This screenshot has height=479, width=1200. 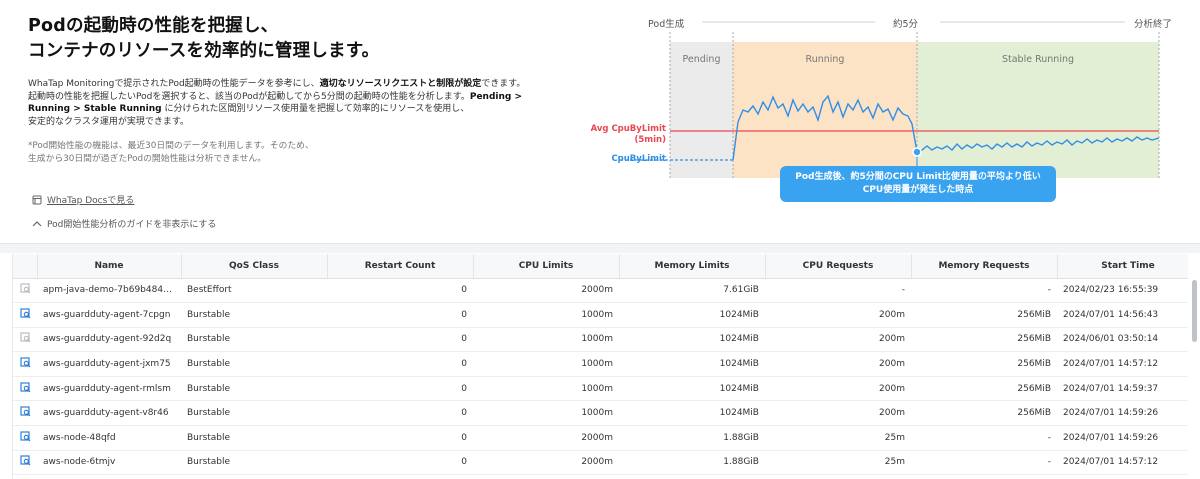 I want to click on memory-limits-cell: 7.61GiB, so click(x=692, y=291).